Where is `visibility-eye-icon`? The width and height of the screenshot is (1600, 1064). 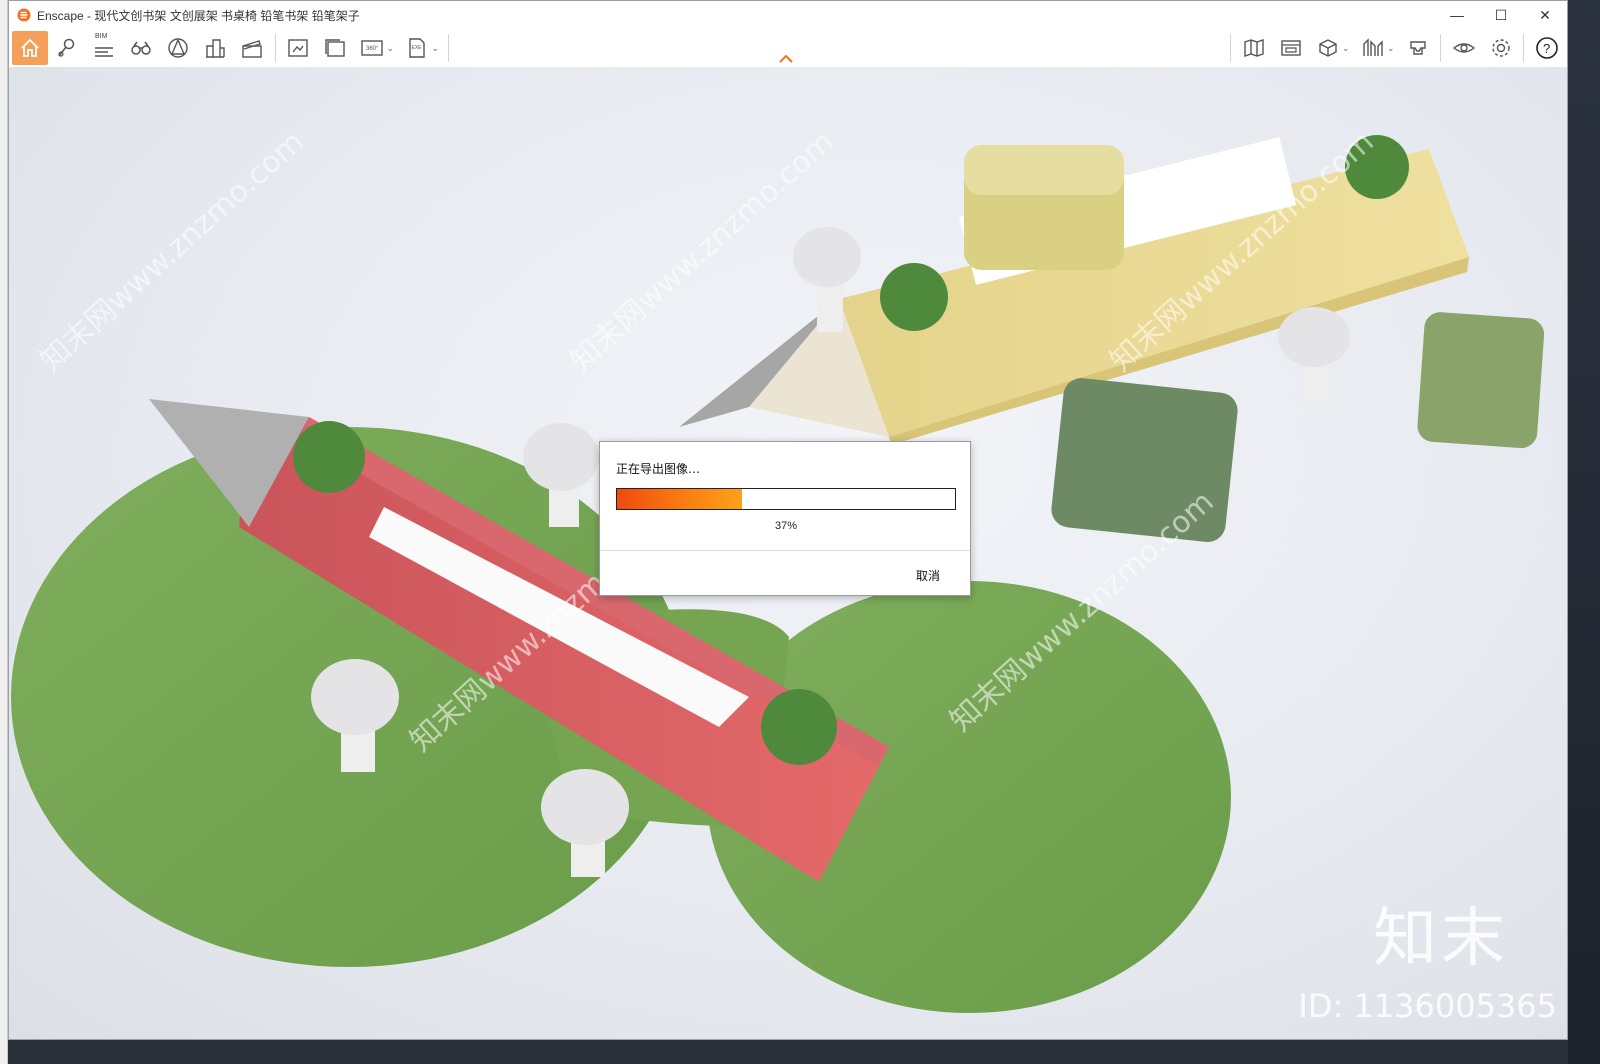
visibility-eye-icon is located at coordinates (1463, 48).